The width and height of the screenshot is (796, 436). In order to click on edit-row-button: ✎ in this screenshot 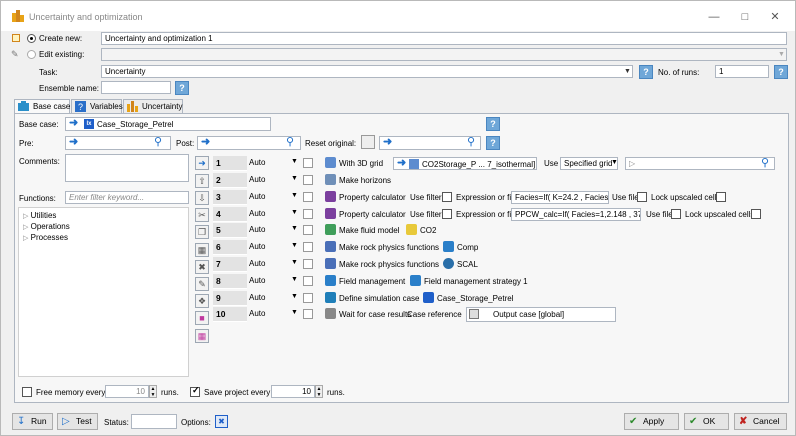, I will do `click(202, 284)`.